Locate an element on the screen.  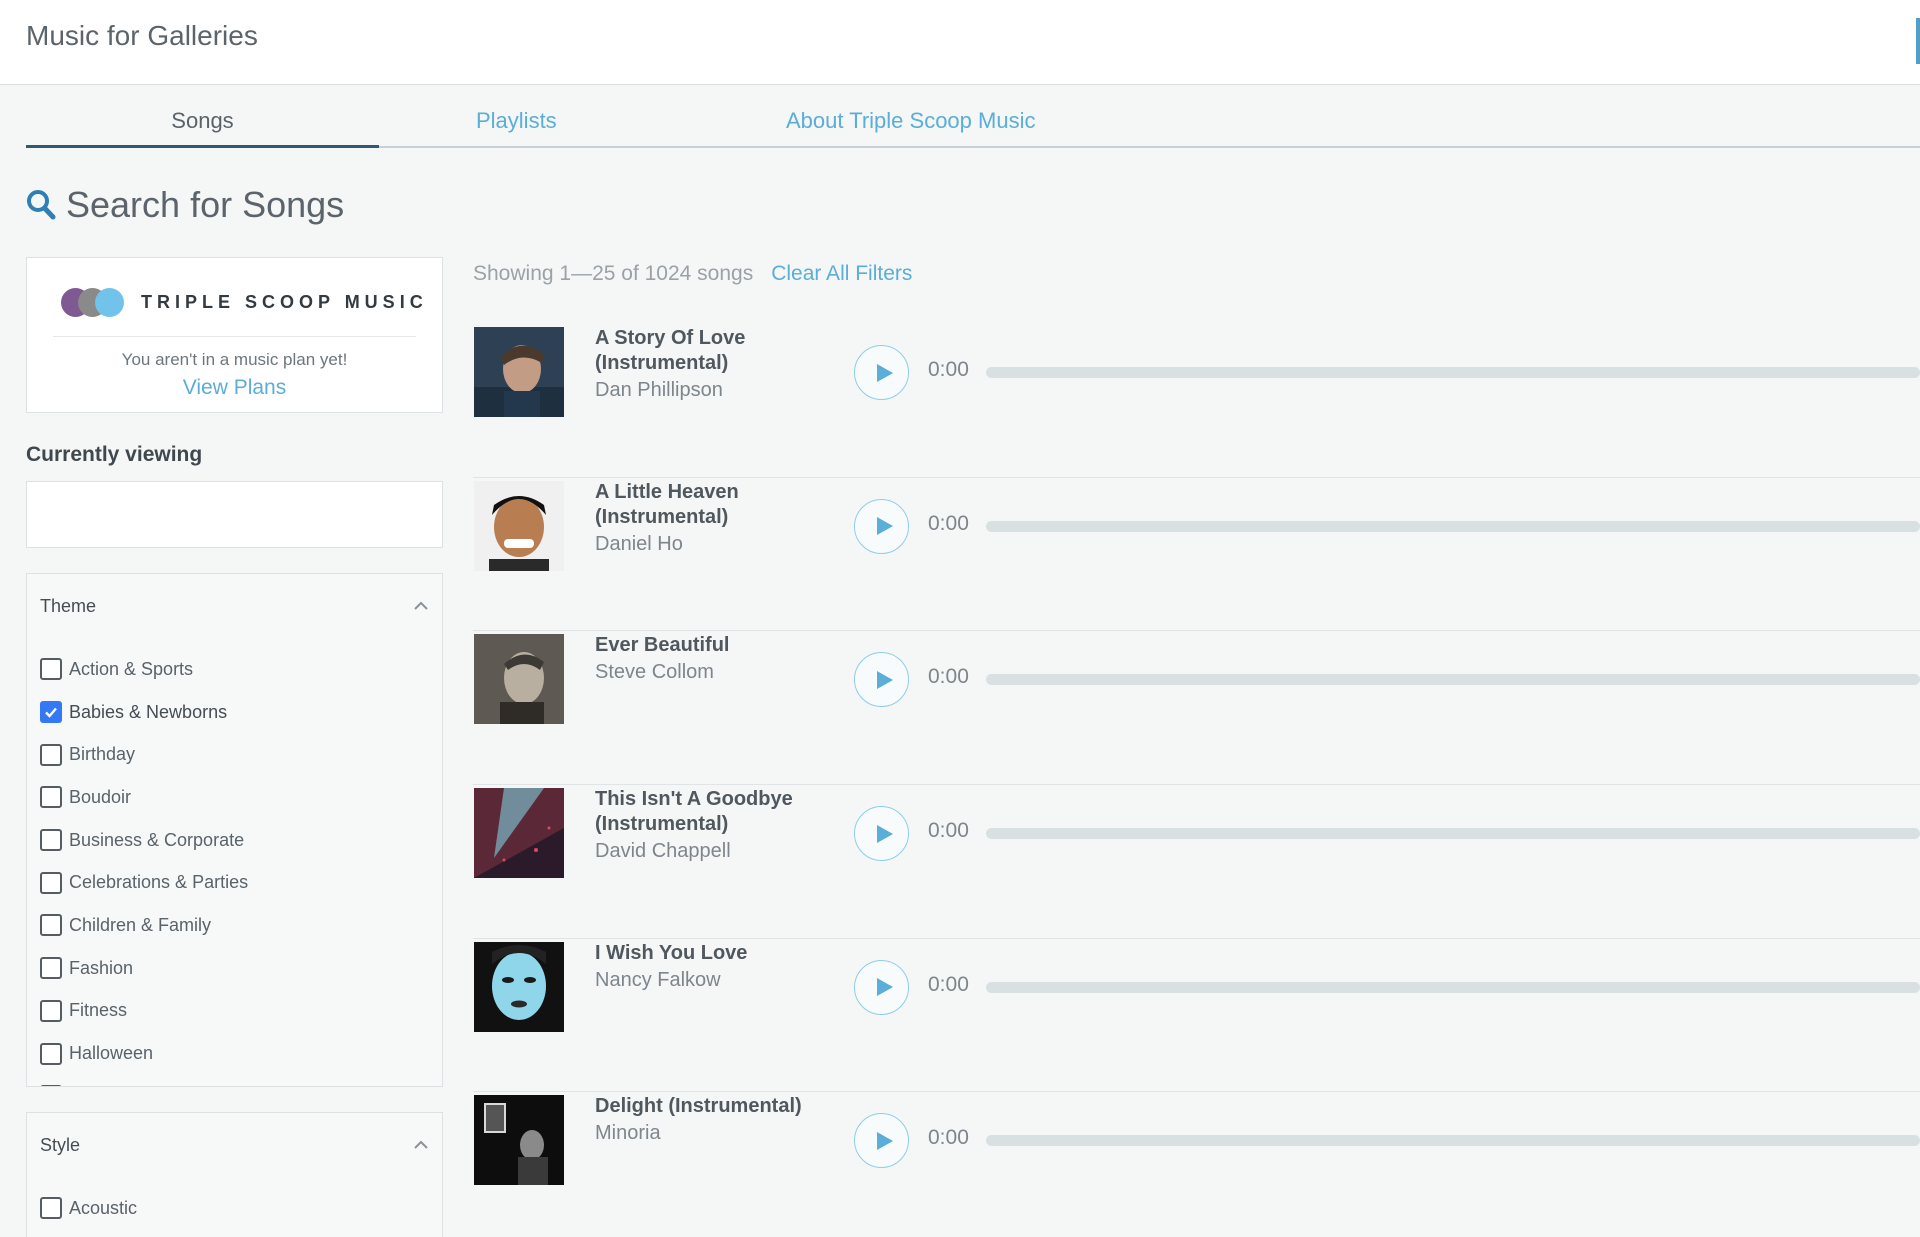
filter-option: Action & Sports is located at coordinates (144, 669).